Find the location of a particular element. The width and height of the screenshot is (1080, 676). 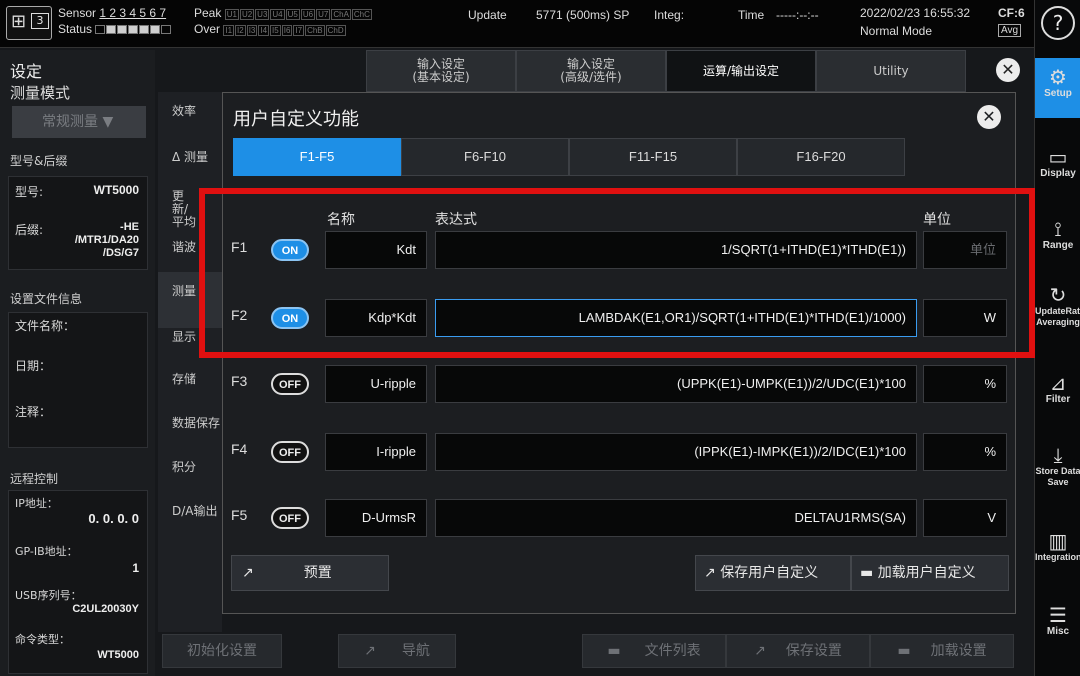

f4-expression-field: (IPPK(E1)-IMPK(E1))/2/IDC(E1)*100 is located at coordinates (676, 452).